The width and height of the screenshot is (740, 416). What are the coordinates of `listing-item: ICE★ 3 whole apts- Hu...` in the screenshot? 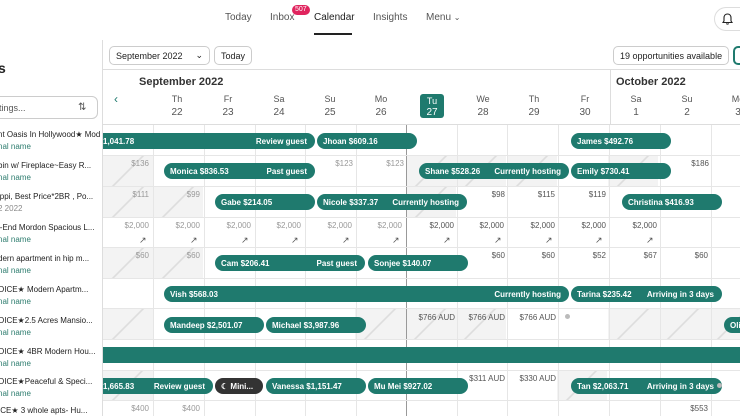 It's located at (50, 410).